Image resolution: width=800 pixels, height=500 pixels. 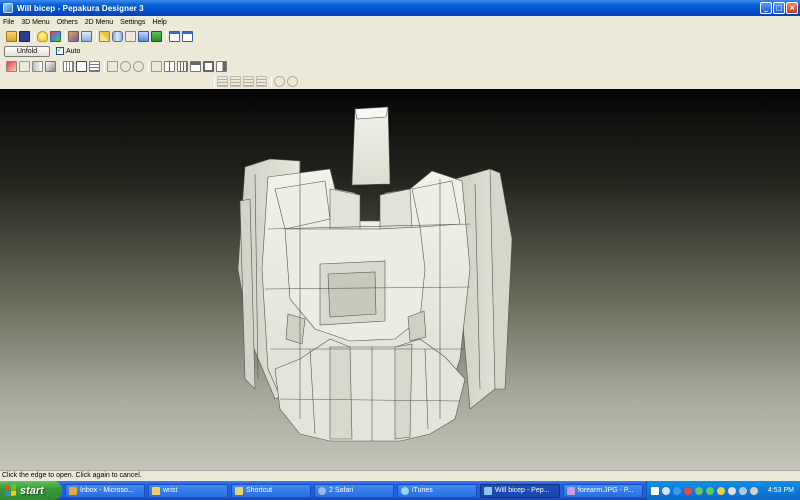 What do you see at coordinates (677, 490) in the screenshot?
I see `ie-tray-icon` at bounding box center [677, 490].